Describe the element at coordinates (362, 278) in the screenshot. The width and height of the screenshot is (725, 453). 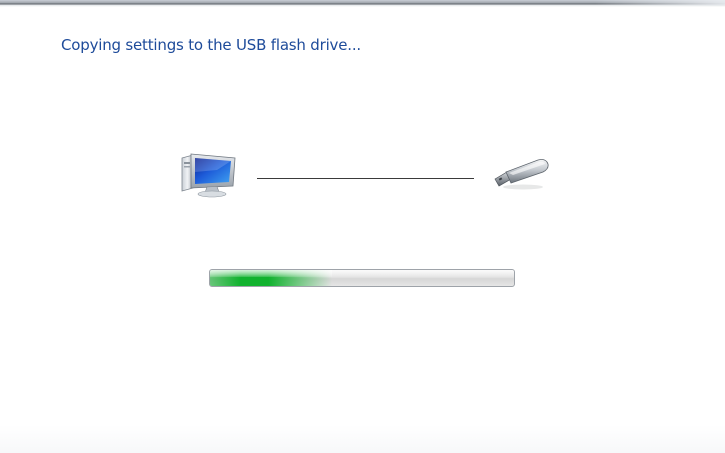
I see `copy-progress-bar` at that location.